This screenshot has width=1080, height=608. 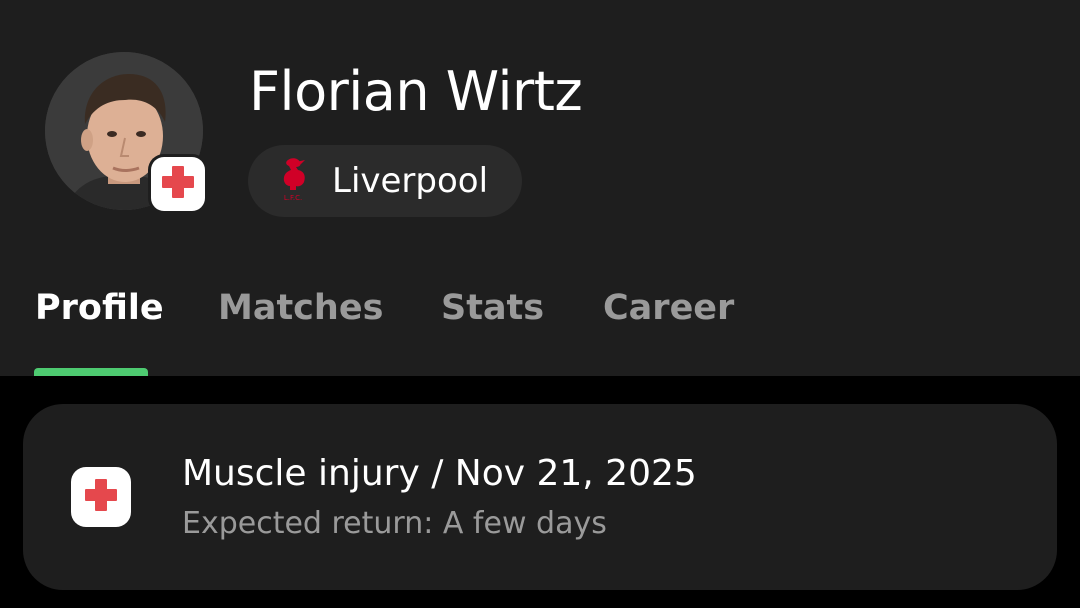 I want to click on tab-career: Career, so click(x=668, y=308).